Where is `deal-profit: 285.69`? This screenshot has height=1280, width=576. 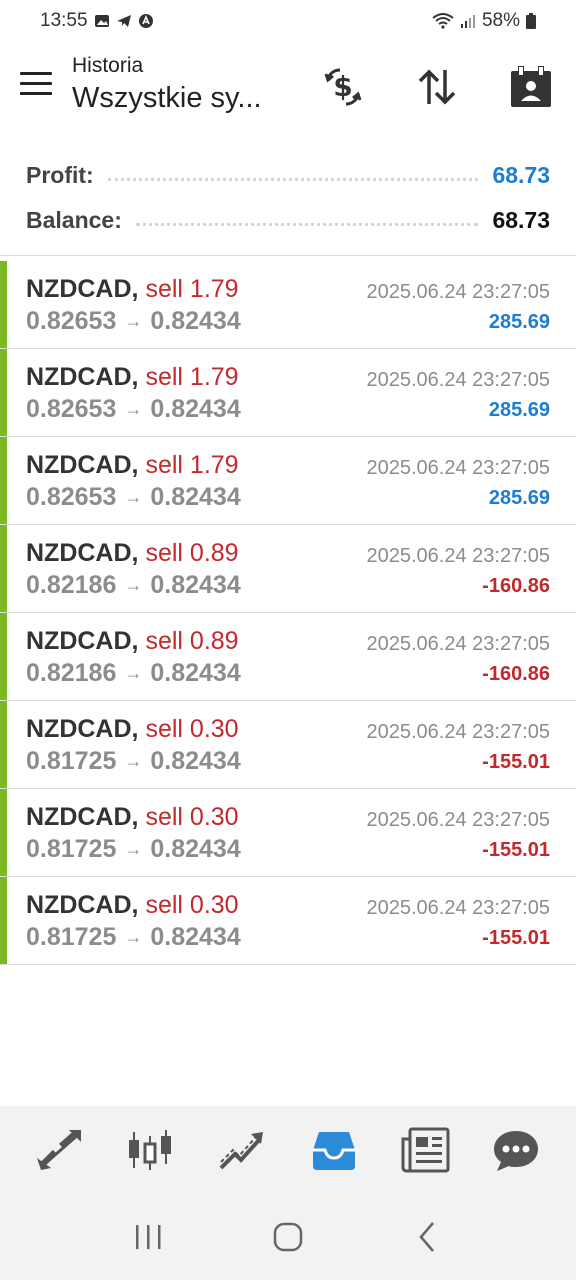
deal-profit: 285.69 is located at coordinates (519, 498).